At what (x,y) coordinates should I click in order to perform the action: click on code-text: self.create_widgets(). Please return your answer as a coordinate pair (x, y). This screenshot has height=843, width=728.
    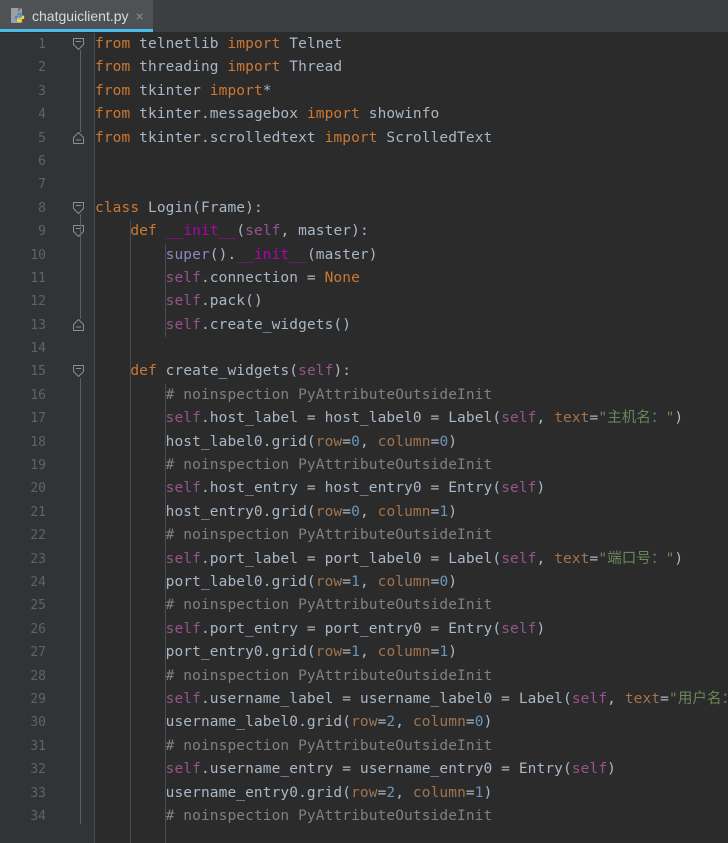
    Looking at the image, I should click on (411, 325).